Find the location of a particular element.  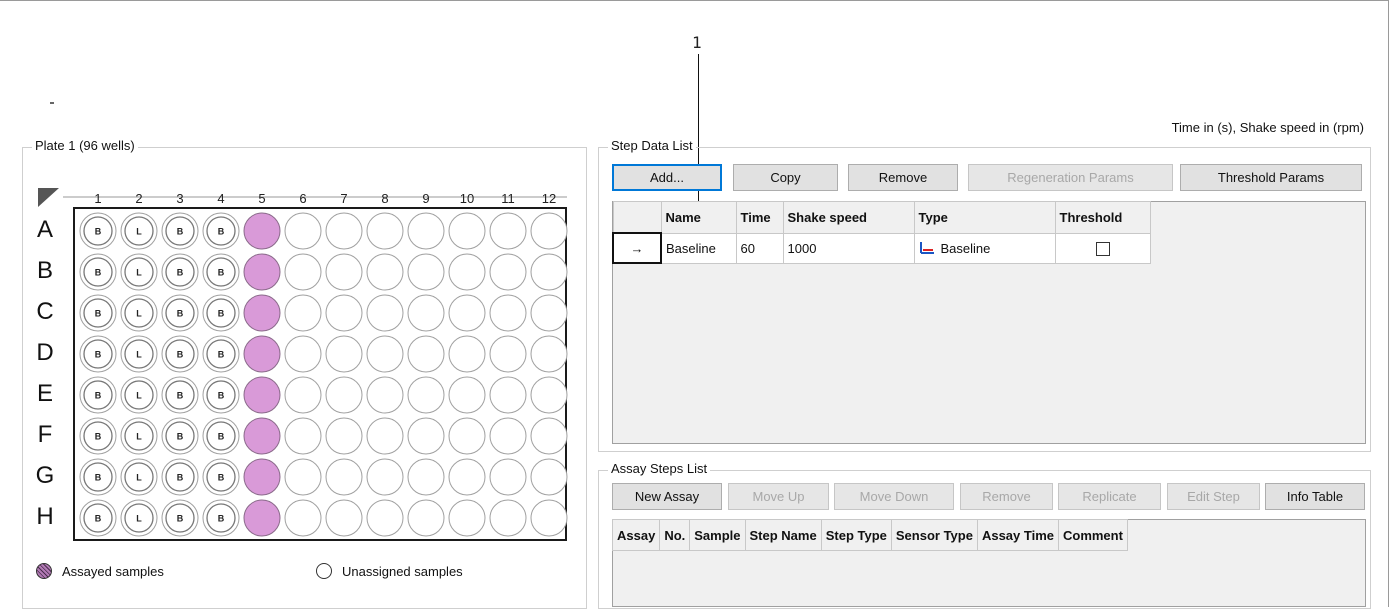

remove-step-button: Remove is located at coordinates (903, 177).